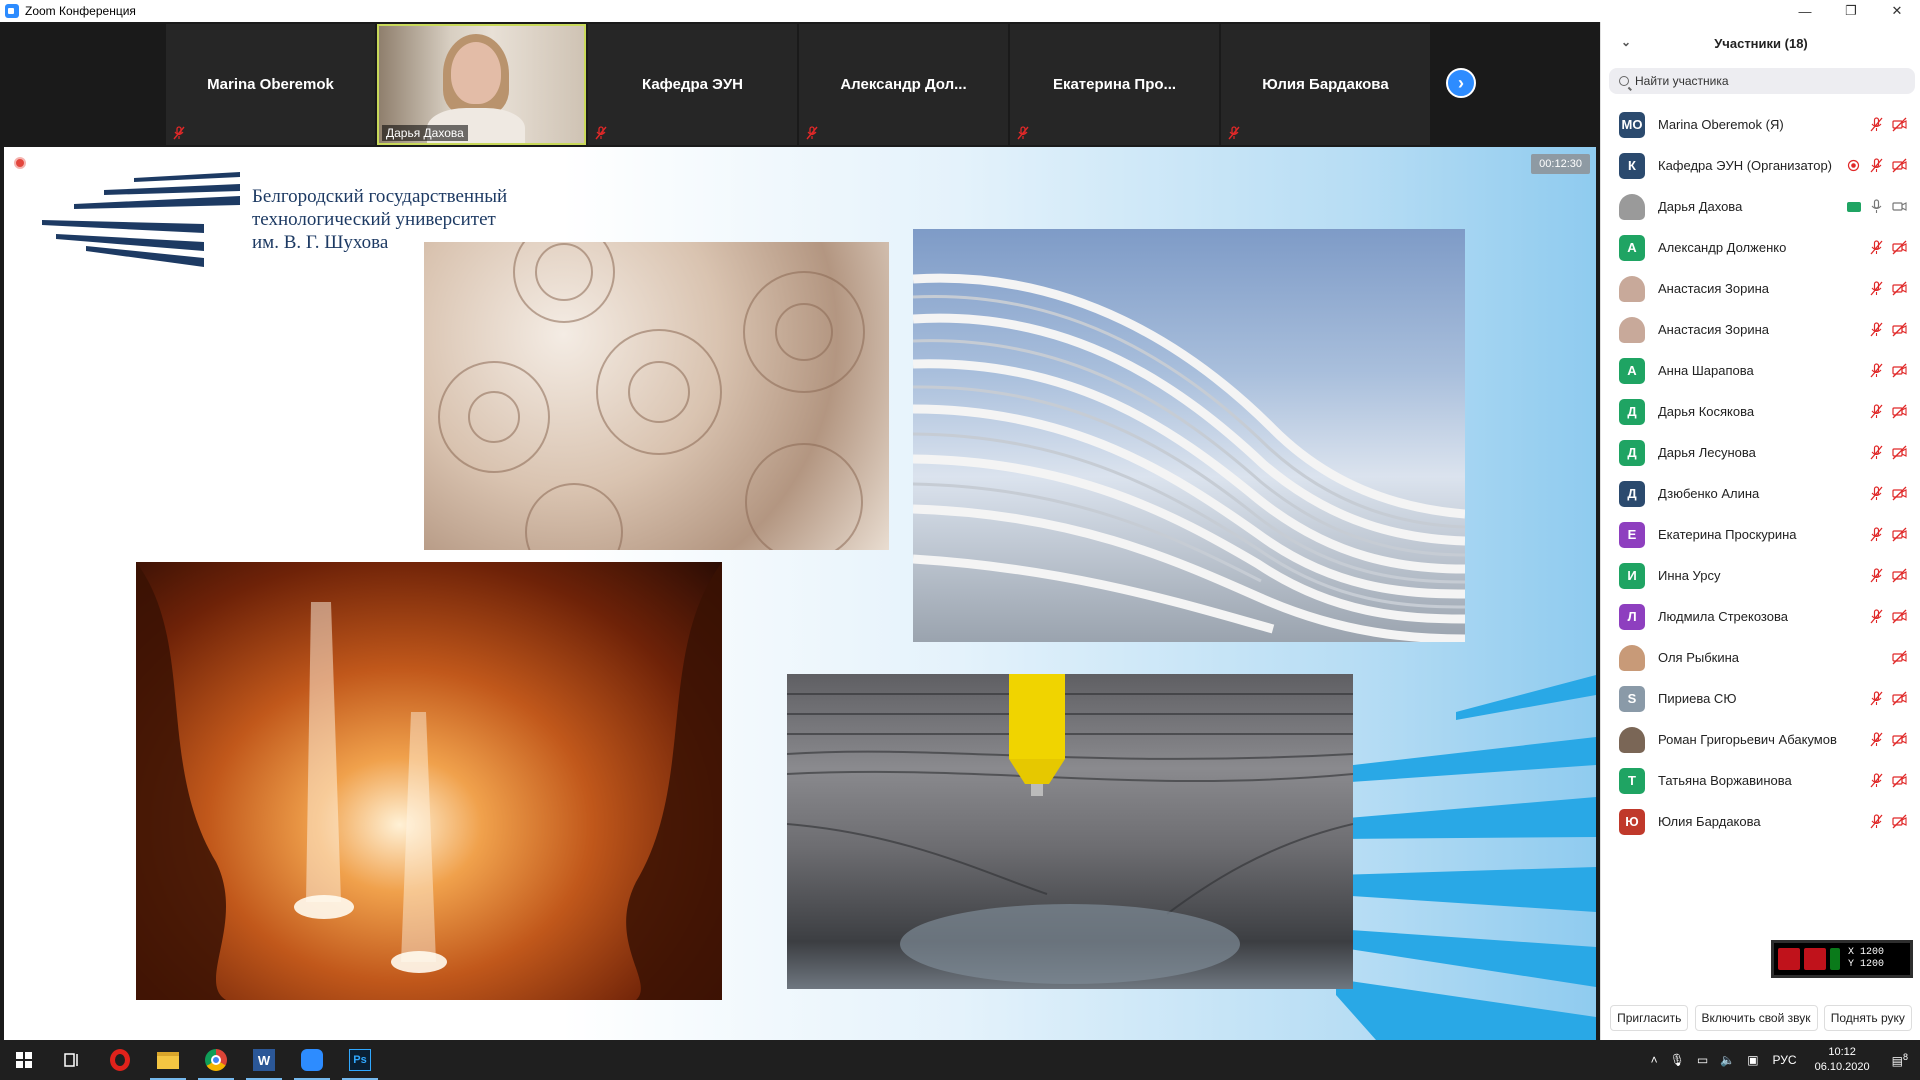 The width and height of the screenshot is (1920, 1080). What do you see at coordinates (1897, 11) in the screenshot?
I see `close-button: ✕` at bounding box center [1897, 11].